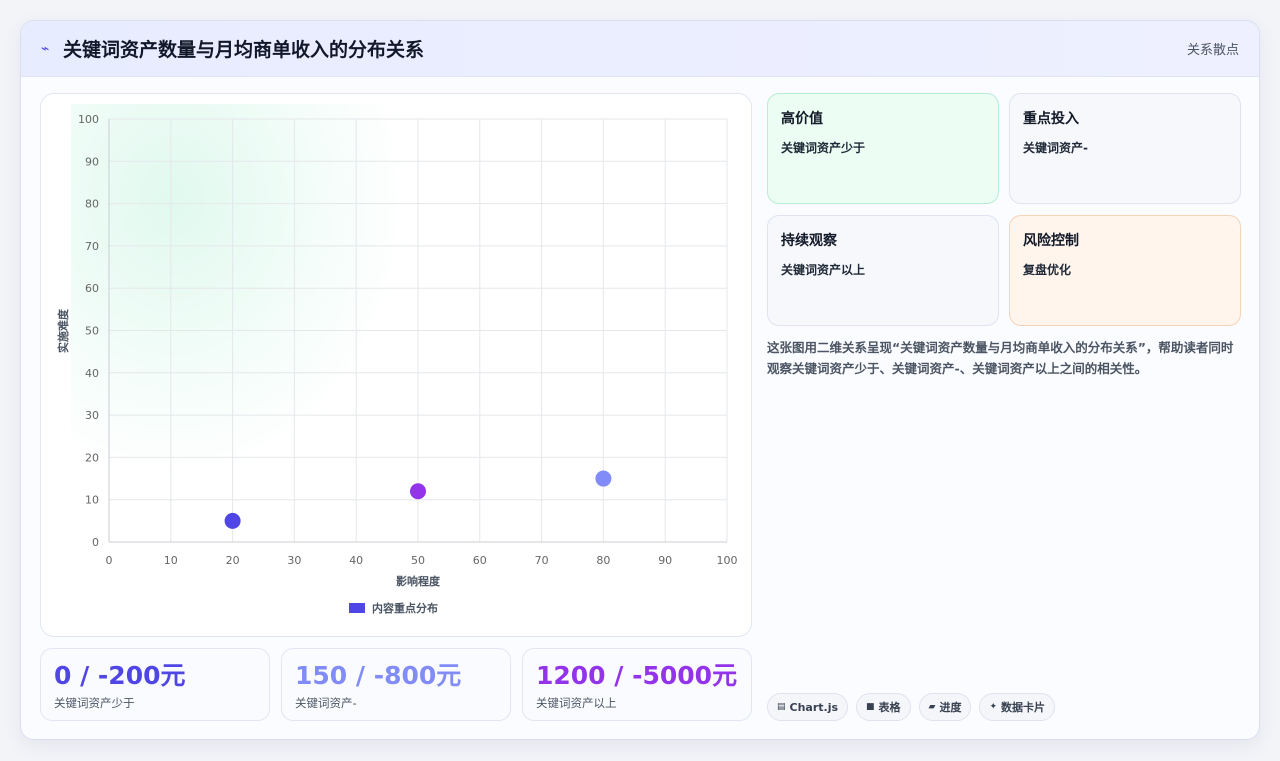 The width and height of the screenshot is (1280, 761). I want to click on x-tick-label: 0, so click(109, 560).